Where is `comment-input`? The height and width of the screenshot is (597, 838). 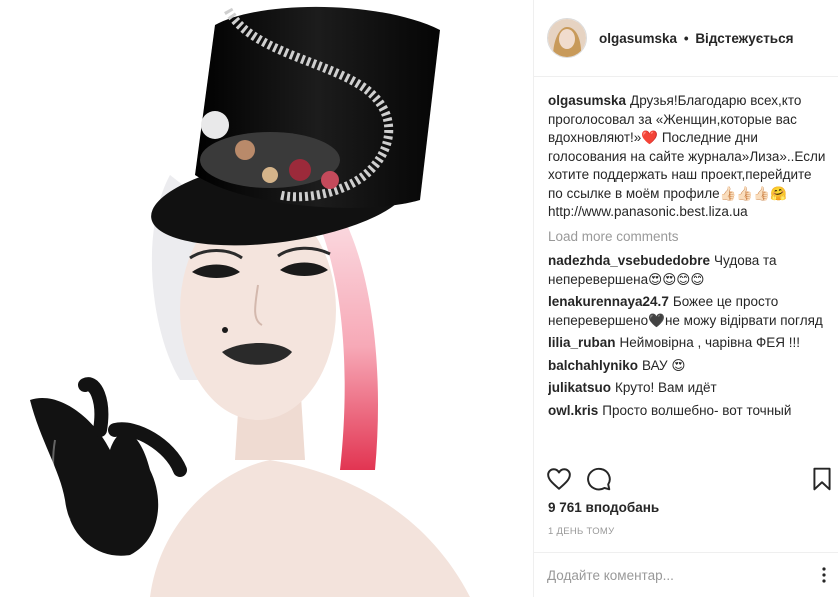
comment-input is located at coordinates (672, 575).